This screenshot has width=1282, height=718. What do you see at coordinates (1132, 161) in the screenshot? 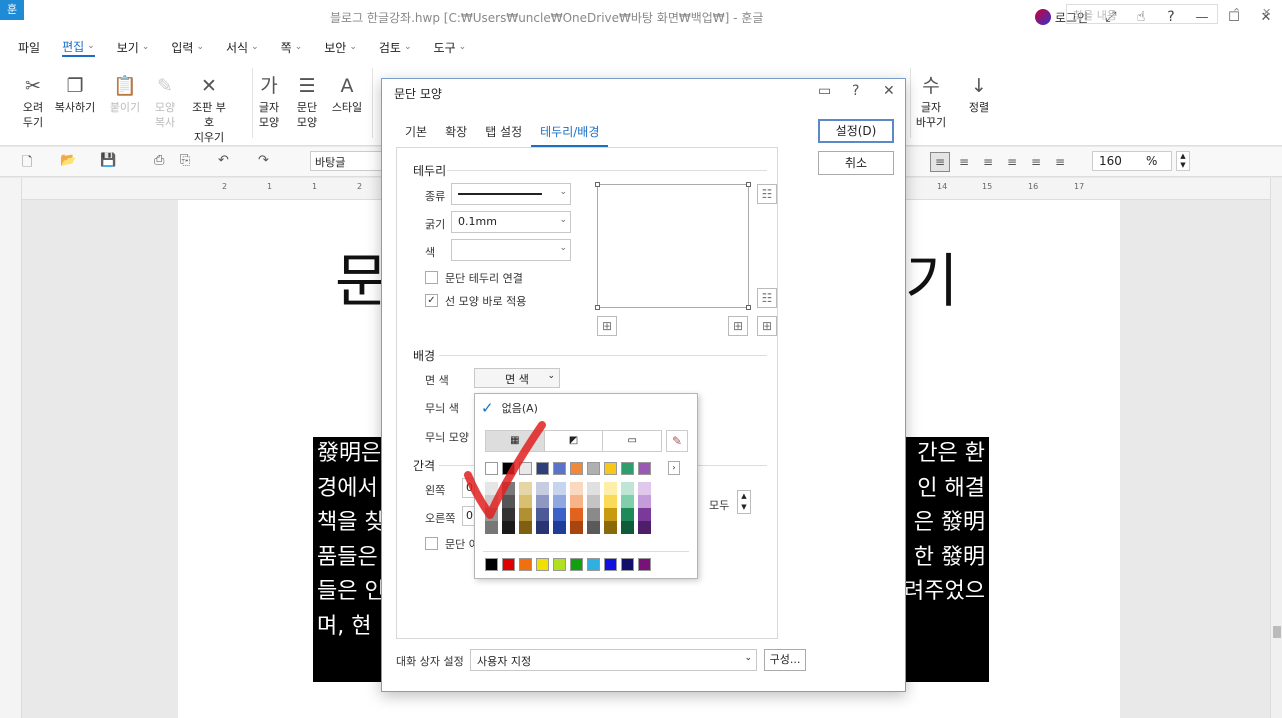
I see `zoom-input: 160` at bounding box center [1132, 161].